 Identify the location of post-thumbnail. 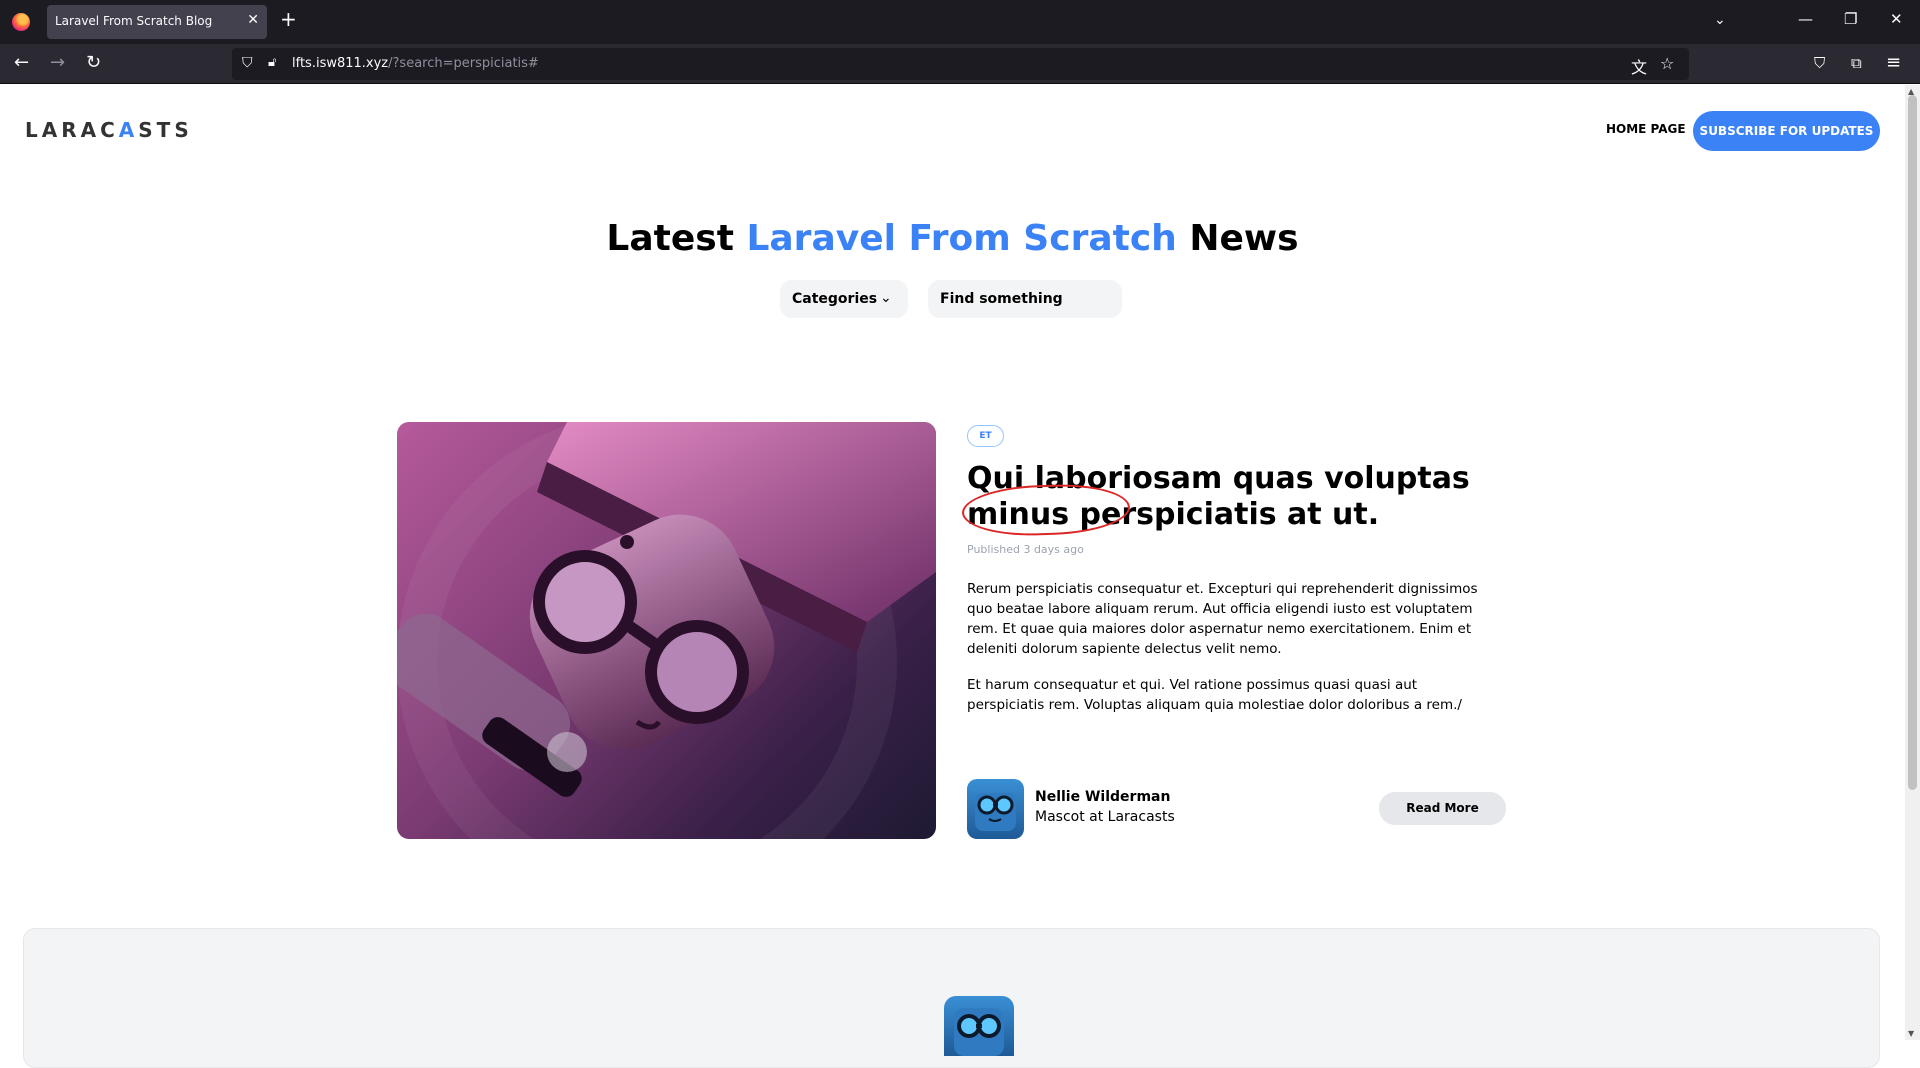
(666, 630).